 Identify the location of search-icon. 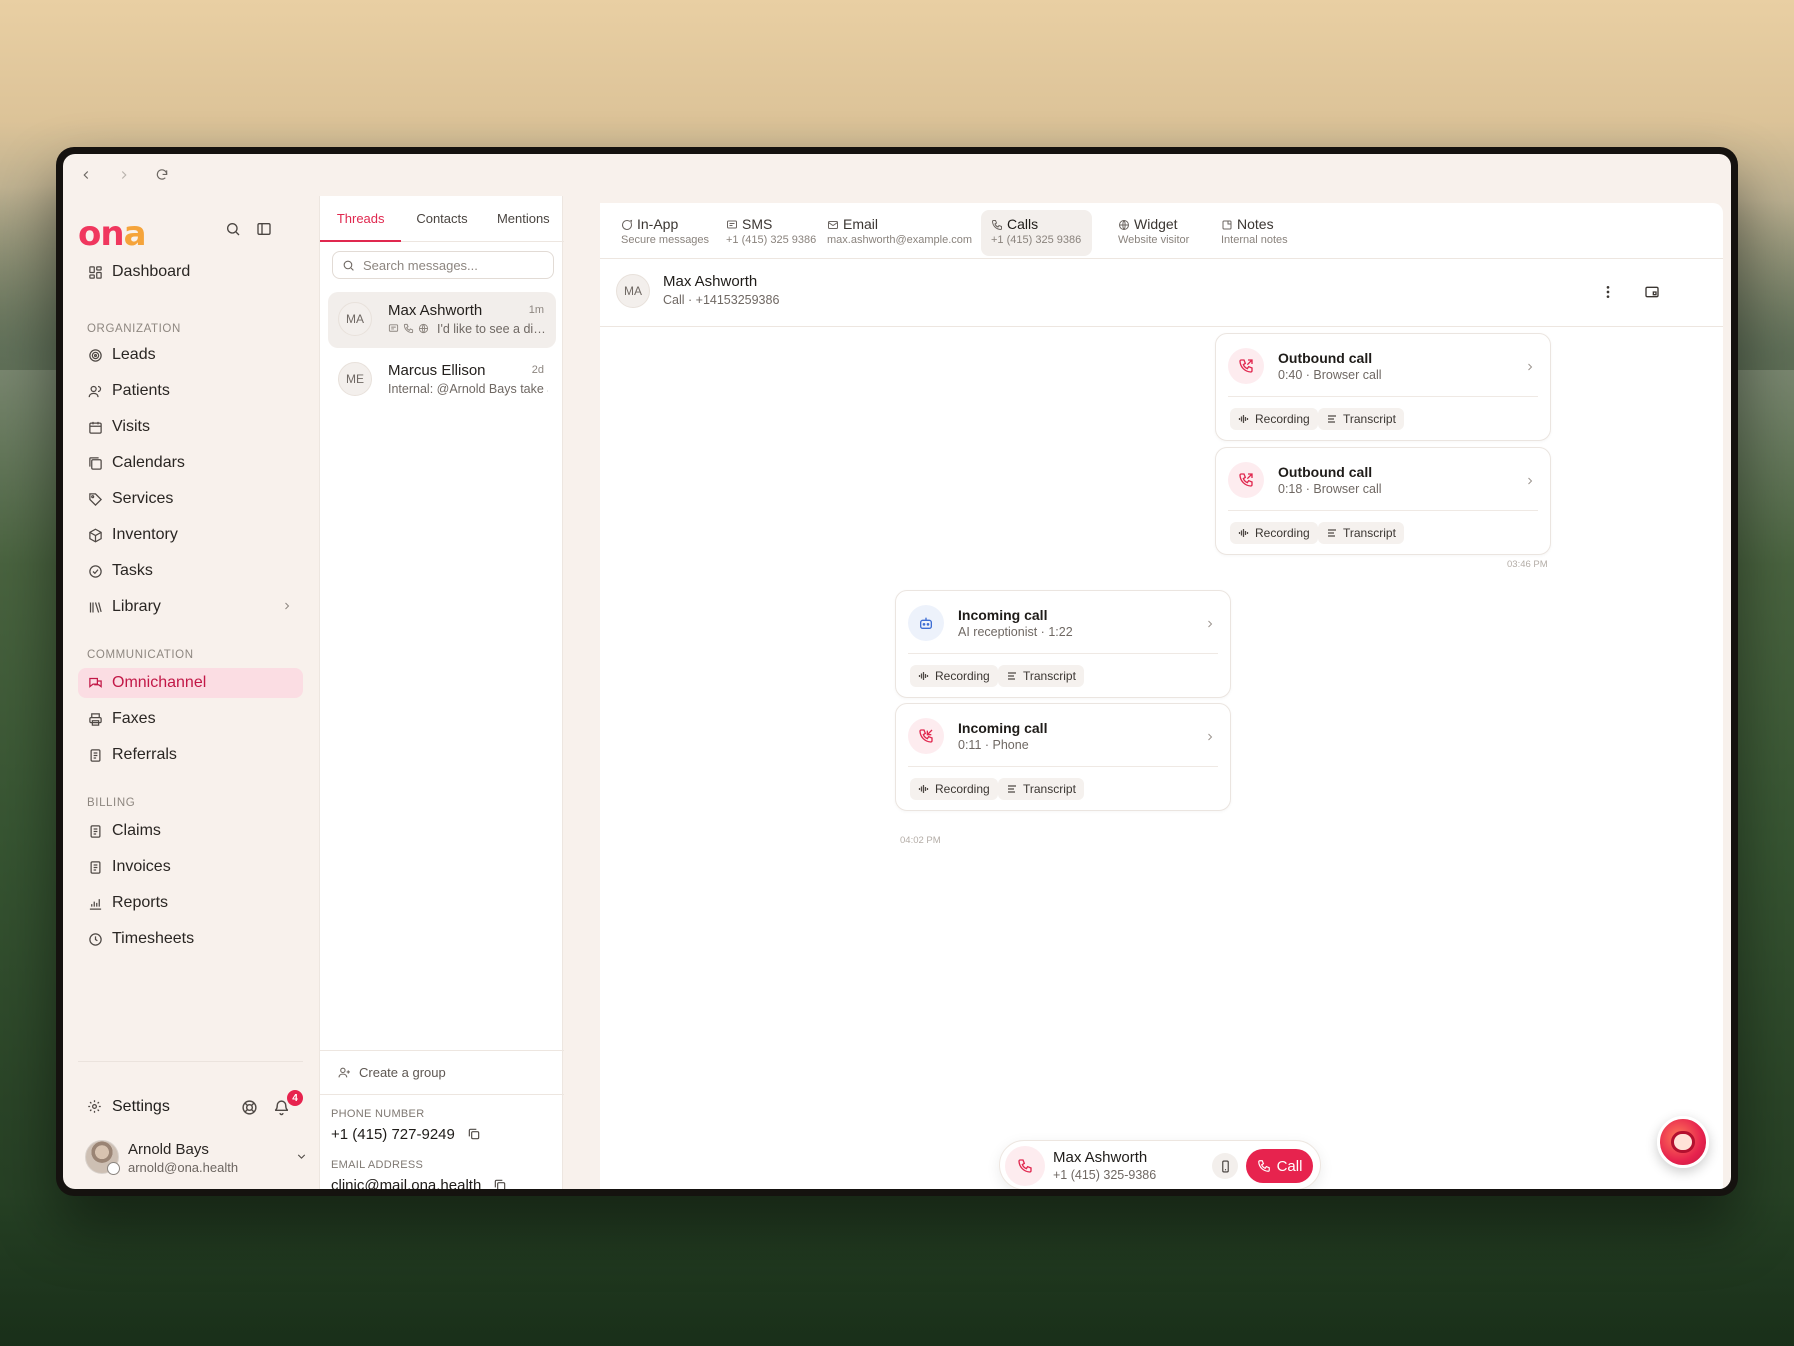
(233, 229).